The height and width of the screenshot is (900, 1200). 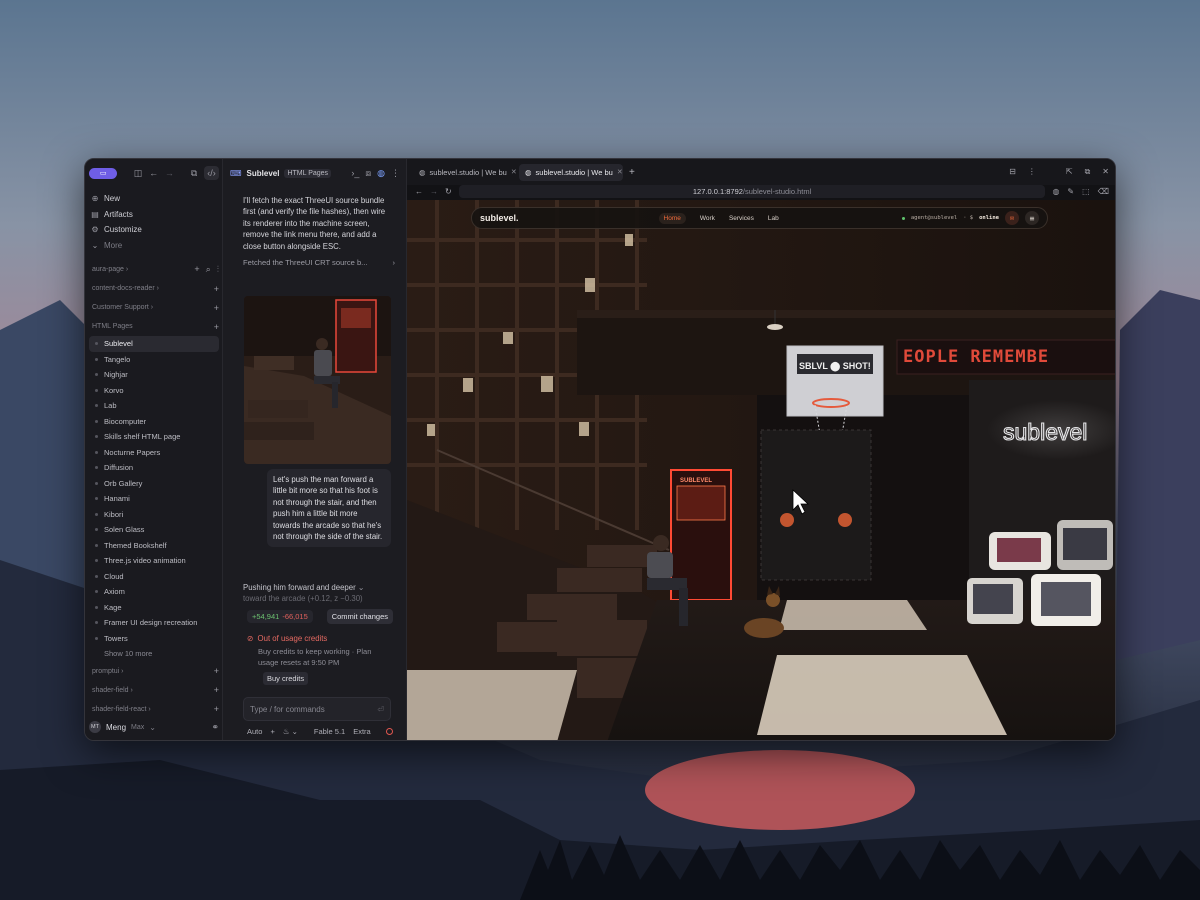 I want to click on nav-home: Home, so click(x=672, y=218).